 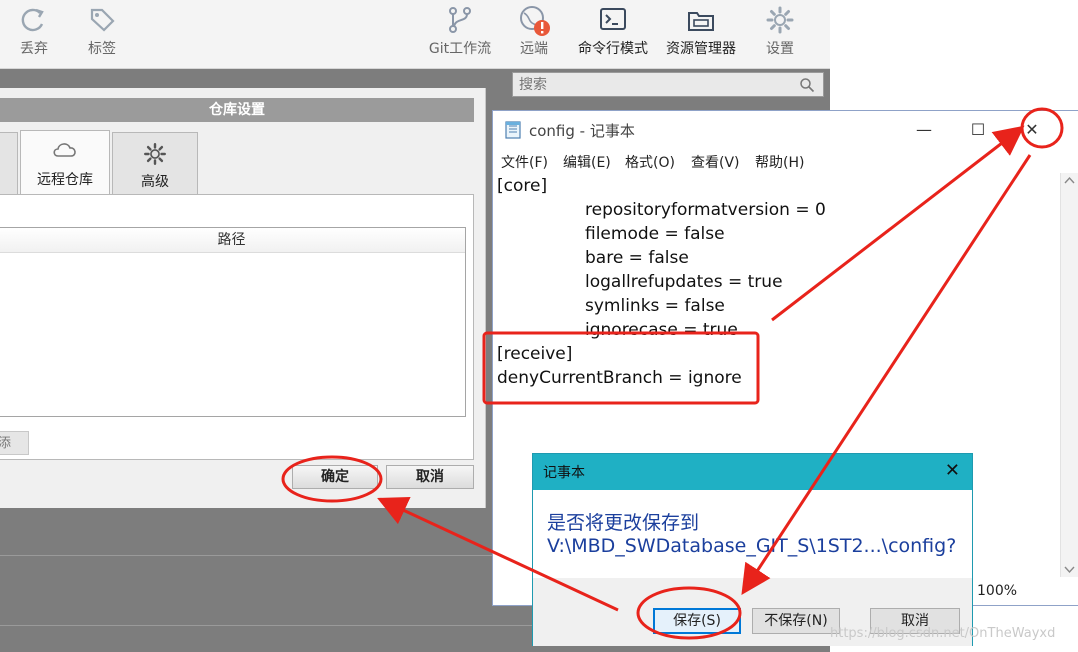 I want to click on save-button: 保存(S), so click(x=697, y=621).